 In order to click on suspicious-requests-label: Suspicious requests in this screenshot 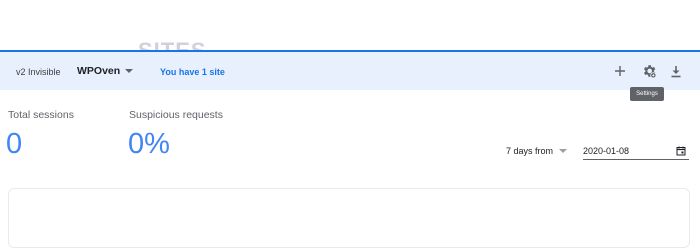, I will do `click(176, 115)`.